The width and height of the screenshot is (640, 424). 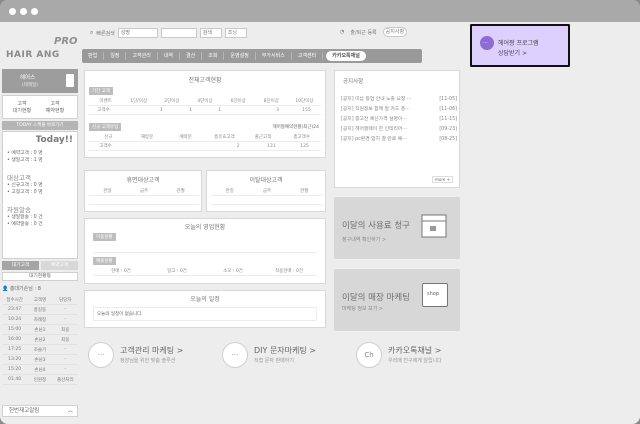 I want to click on table-cell: 손님1, so click(x=40, y=330).